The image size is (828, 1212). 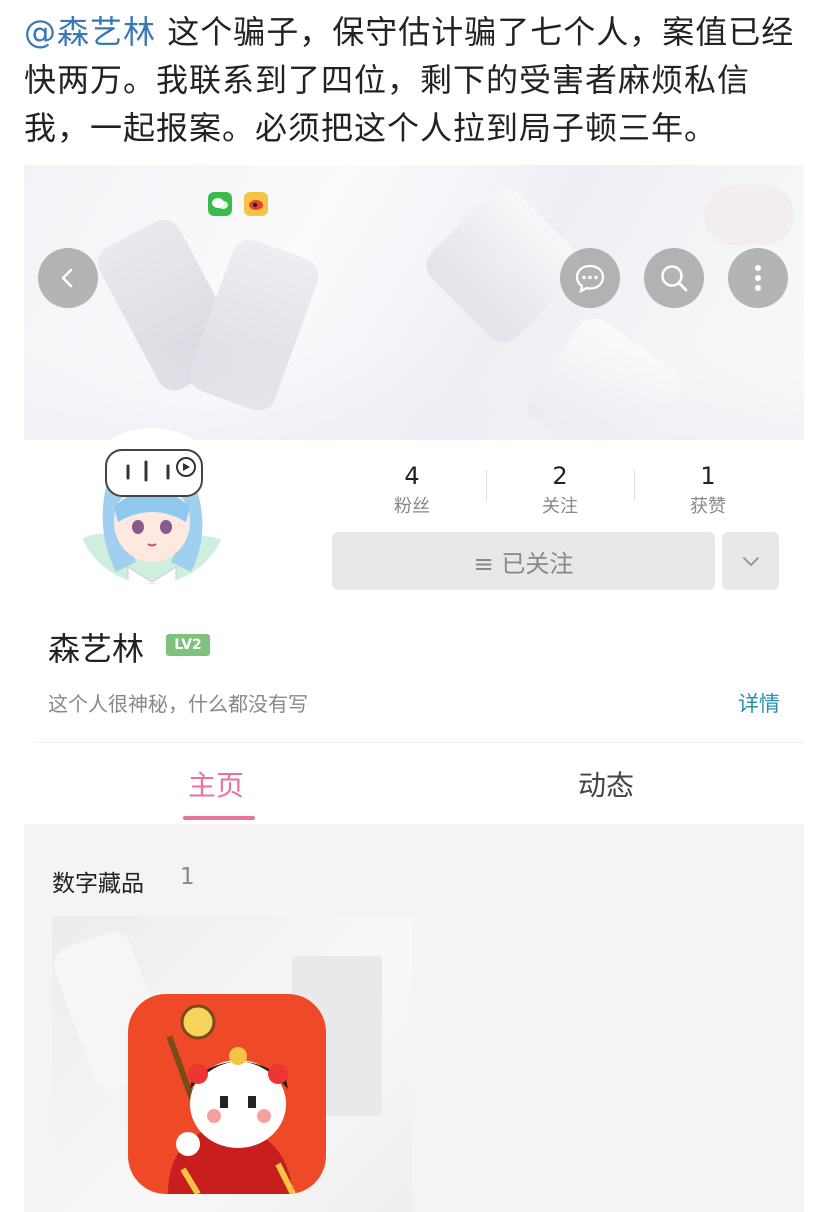 I want to click on more-icon, so click(x=758, y=278).